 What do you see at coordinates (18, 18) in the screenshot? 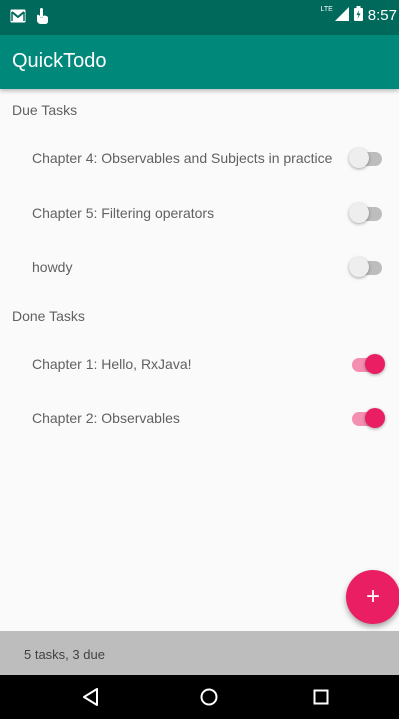
I see `gmail-icon` at bounding box center [18, 18].